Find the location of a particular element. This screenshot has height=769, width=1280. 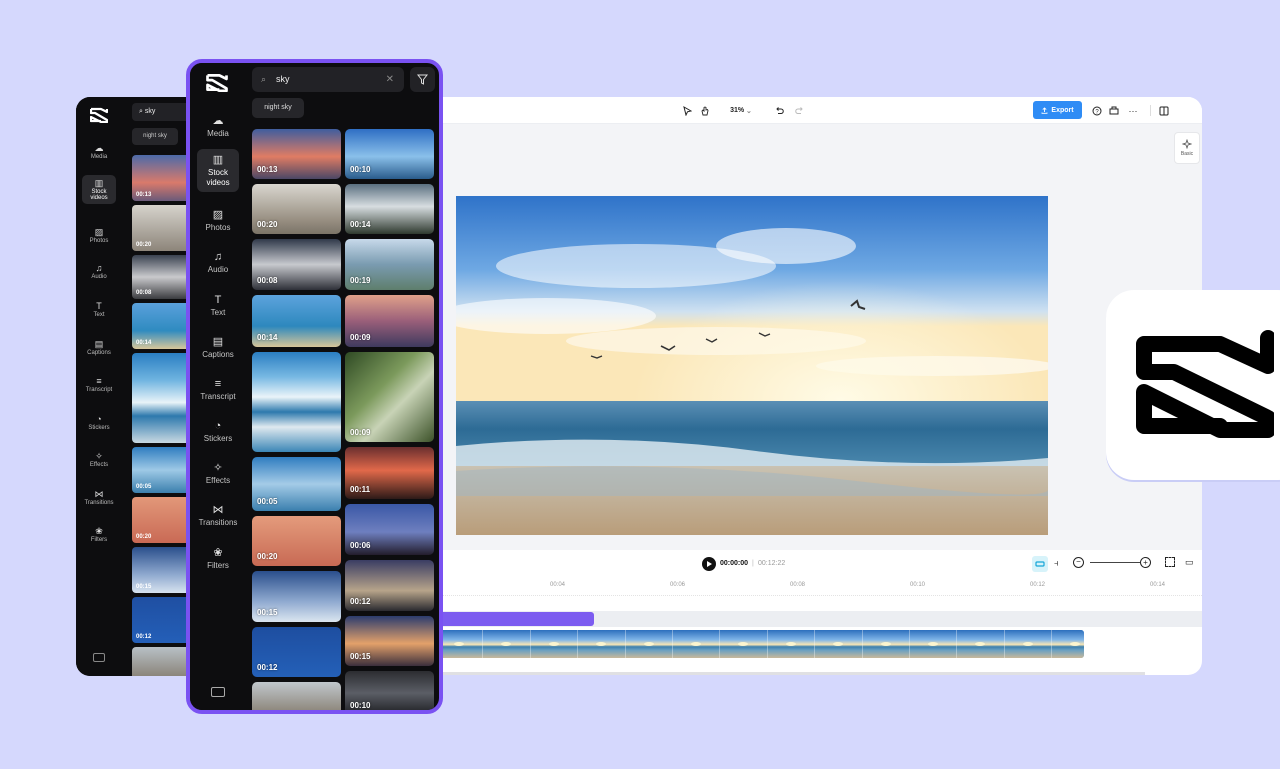

back-nav-photos: ▨ Photos is located at coordinates (99, 235).